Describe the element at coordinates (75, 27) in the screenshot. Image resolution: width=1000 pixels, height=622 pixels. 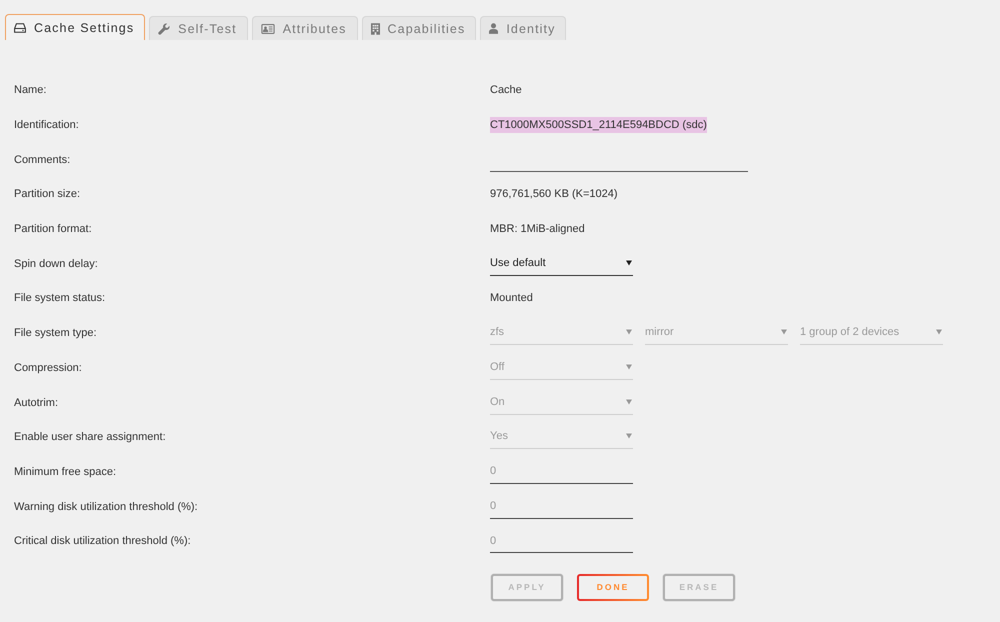
I see `tab: Cache Settings` at that location.